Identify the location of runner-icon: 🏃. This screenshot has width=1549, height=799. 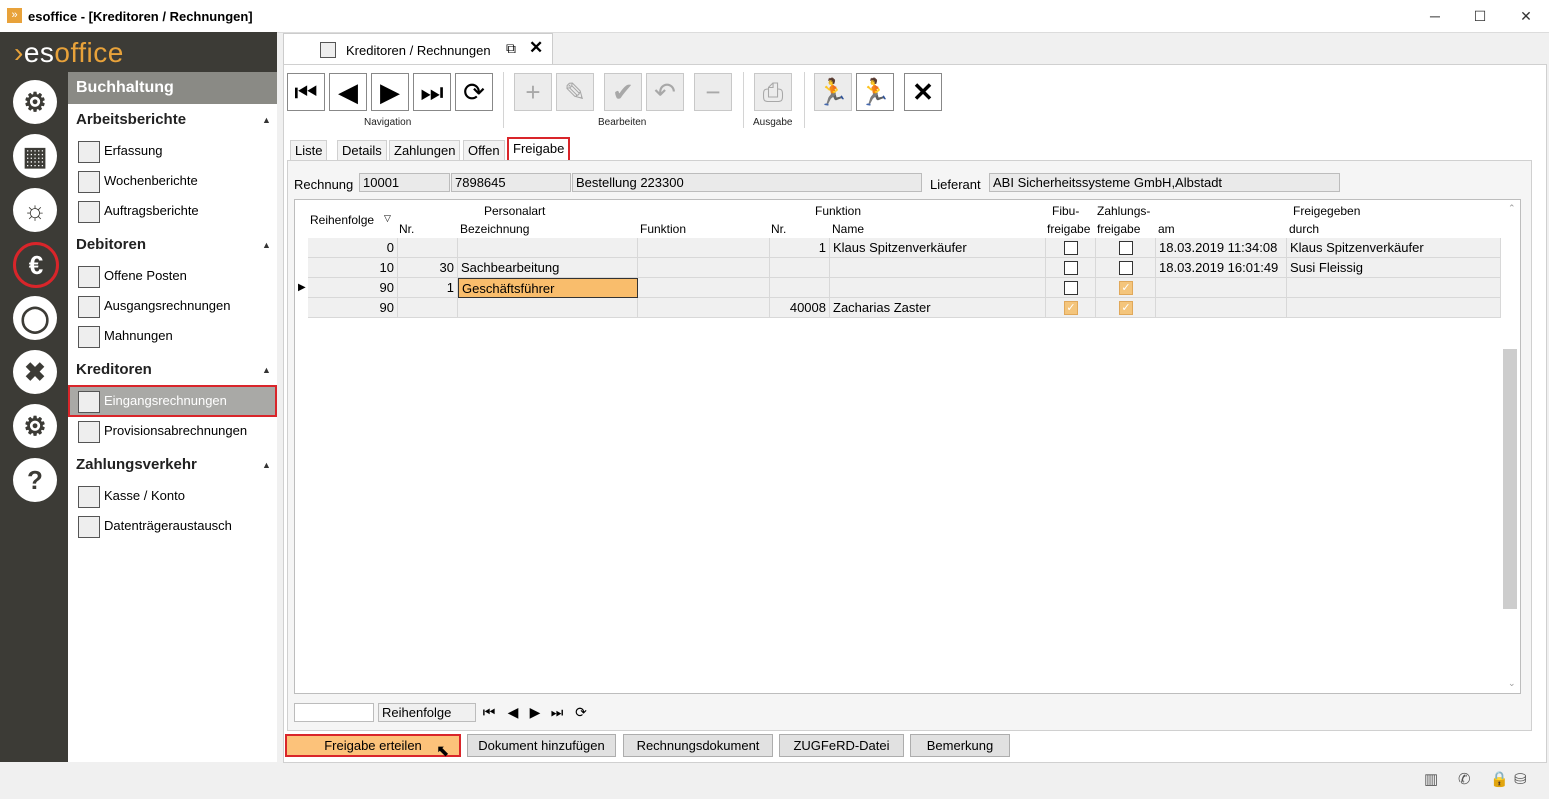
(875, 92).